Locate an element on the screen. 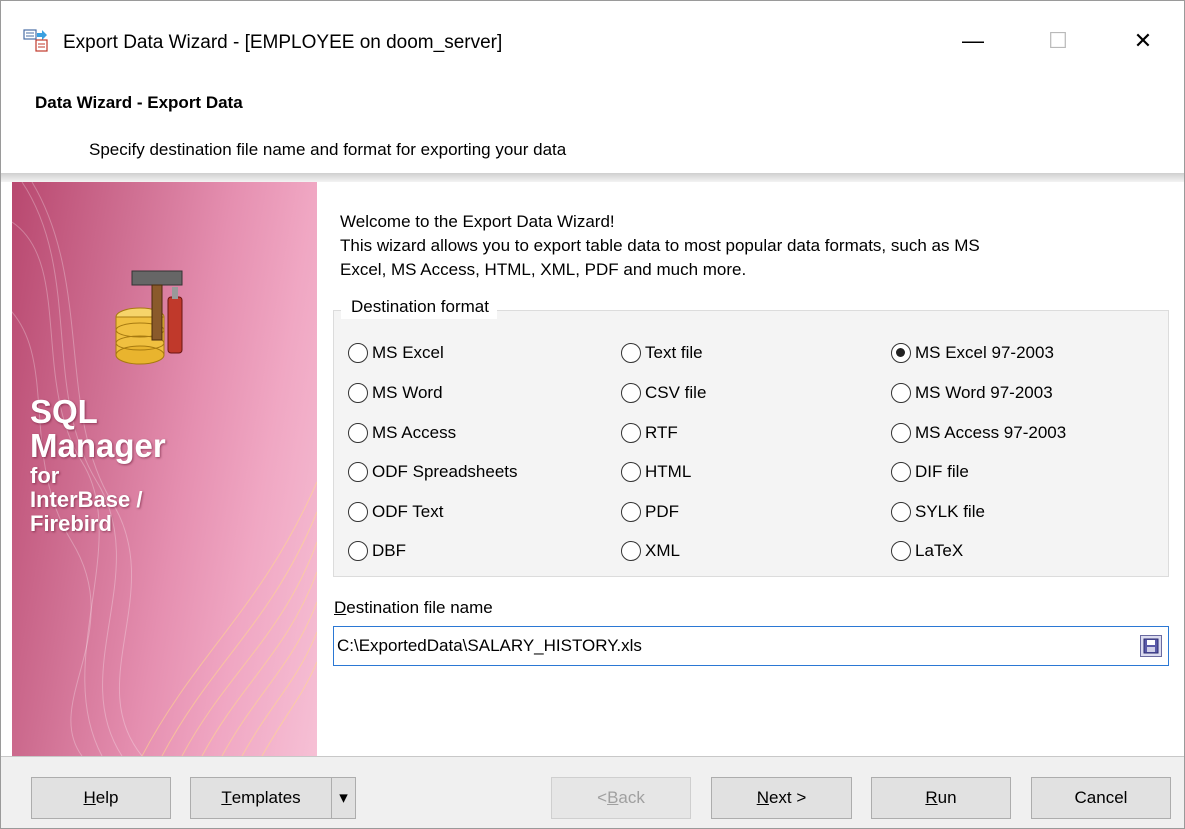  close-button: ✕ is located at coordinates (1143, 41).